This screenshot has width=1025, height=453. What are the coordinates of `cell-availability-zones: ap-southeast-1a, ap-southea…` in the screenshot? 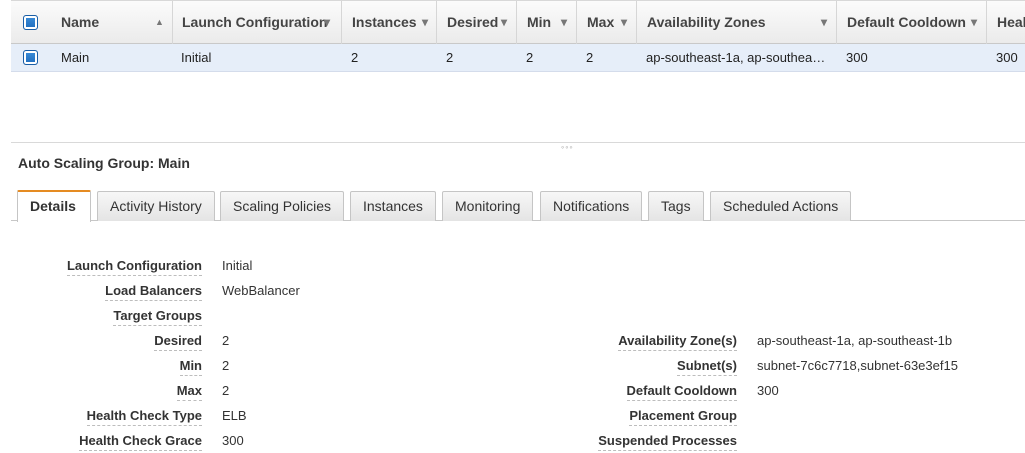 It's located at (736, 57).